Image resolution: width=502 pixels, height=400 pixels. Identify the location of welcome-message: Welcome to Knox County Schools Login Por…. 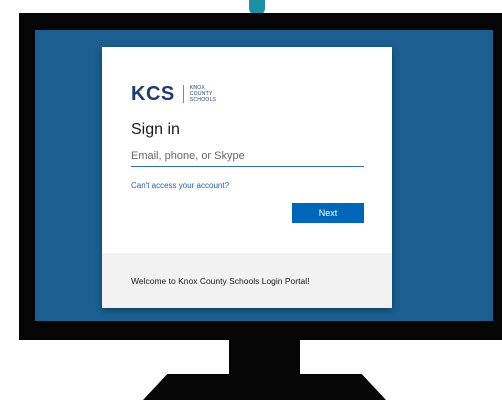
(220, 281).